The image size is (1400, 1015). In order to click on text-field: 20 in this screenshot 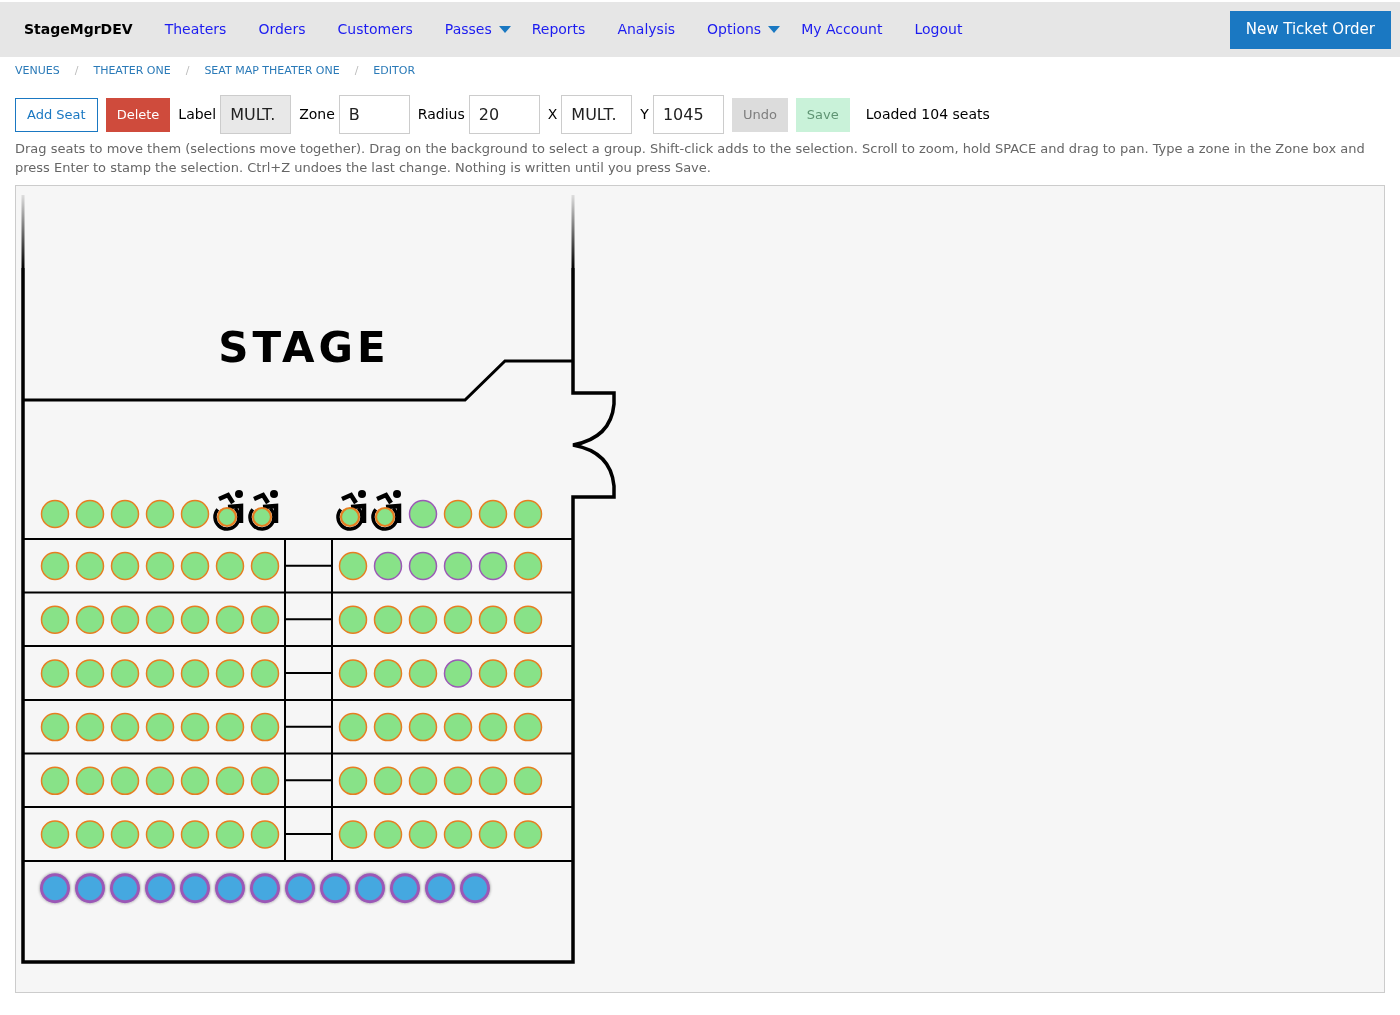, I will do `click(504, 114)`.